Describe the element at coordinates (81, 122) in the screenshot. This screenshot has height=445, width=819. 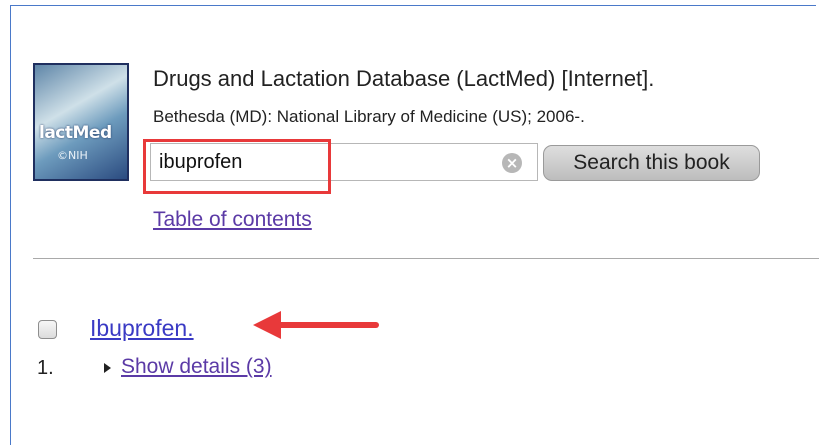
I see `book-cover-image: lactMed ©NIH` at that location.